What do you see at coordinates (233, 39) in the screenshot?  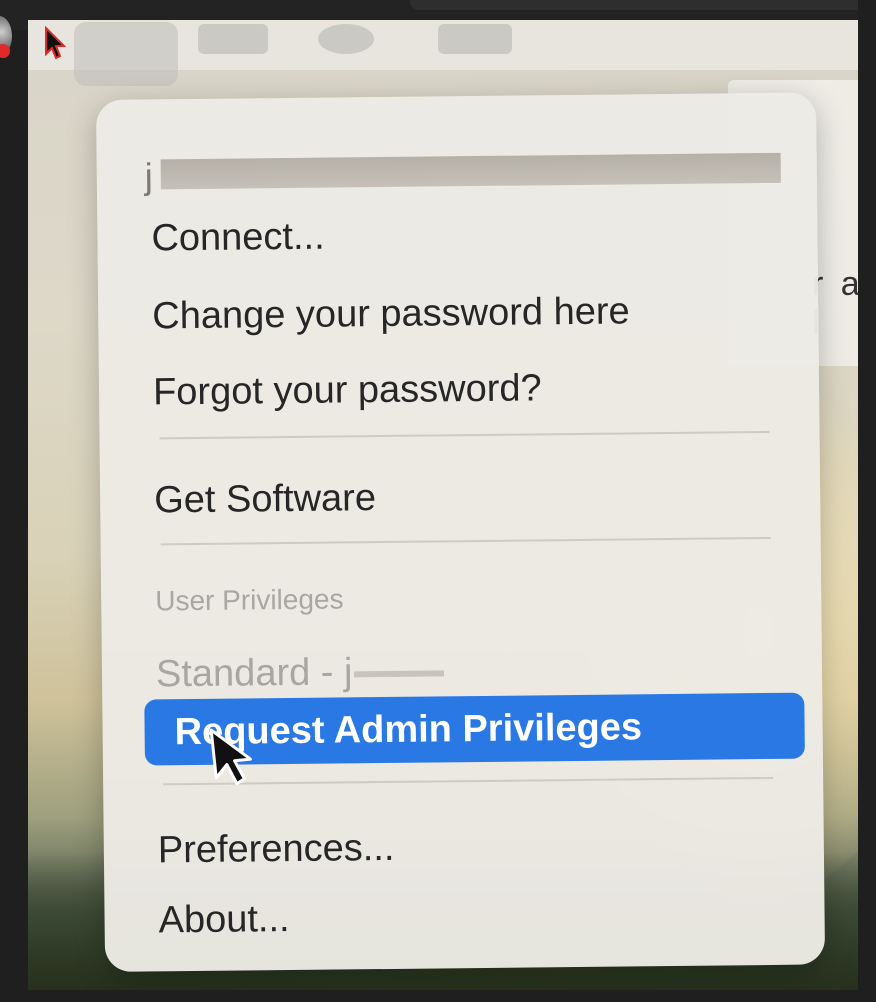 I see `menu-bar-icon-audio` at bounding box center [233, 39].